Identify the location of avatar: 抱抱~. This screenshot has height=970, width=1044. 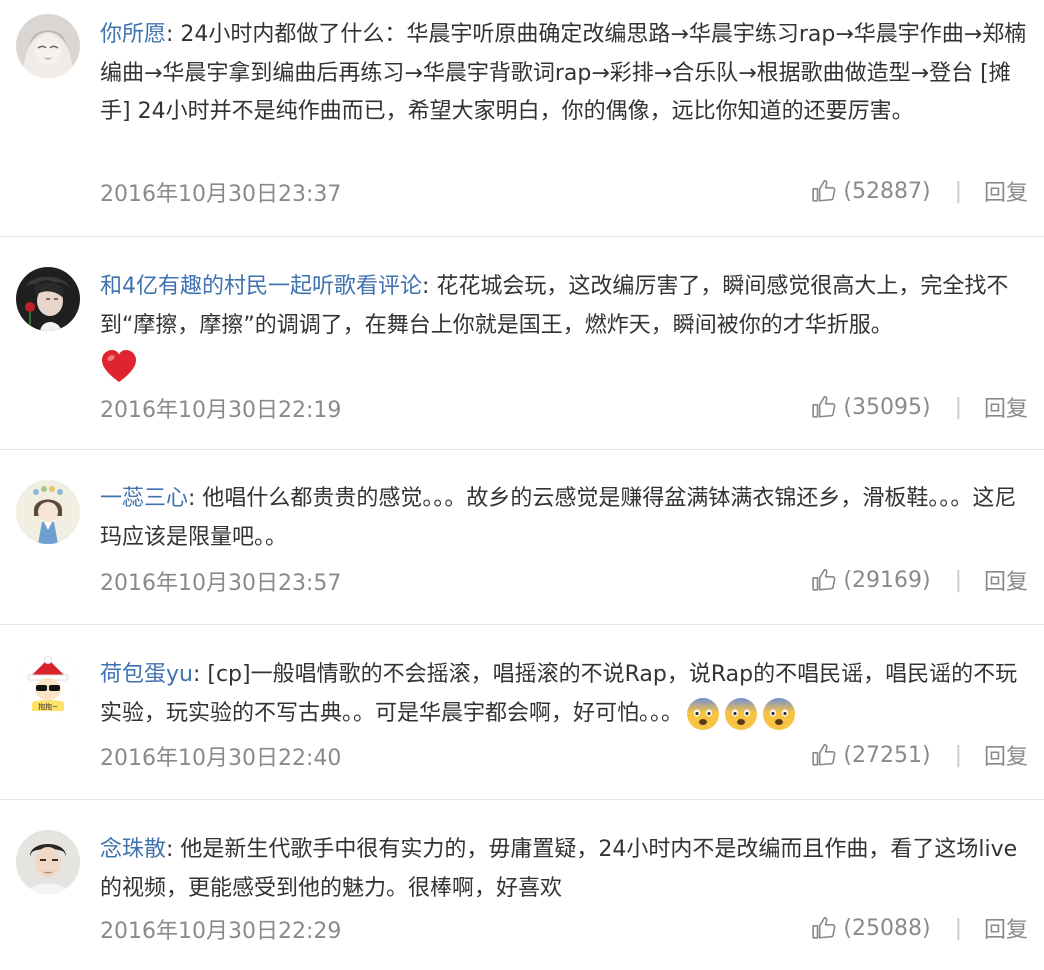
(48, 687).